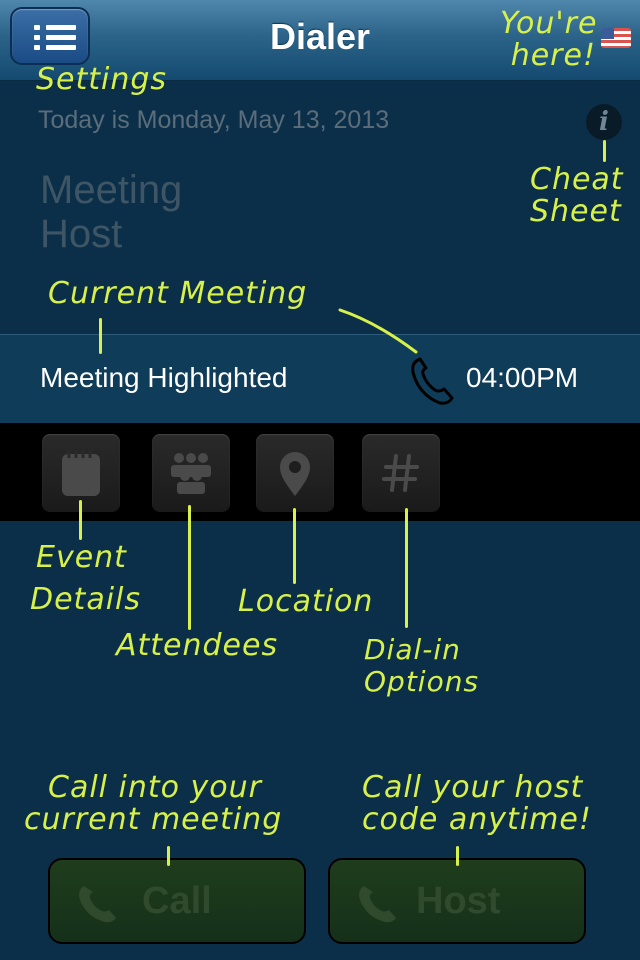 The width and height of the screenshot is (640, 960). I want to click on annotation-line: Dial-in, so click(412, 649).